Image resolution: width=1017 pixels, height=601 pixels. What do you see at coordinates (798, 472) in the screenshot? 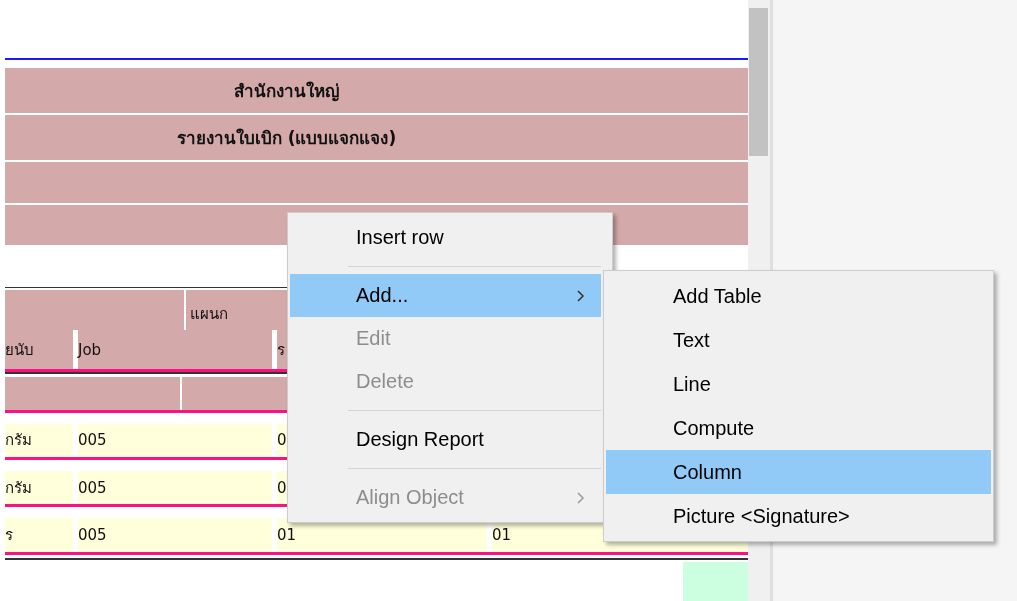
I see `menu-item: Column` at bounding box center [798, 472].